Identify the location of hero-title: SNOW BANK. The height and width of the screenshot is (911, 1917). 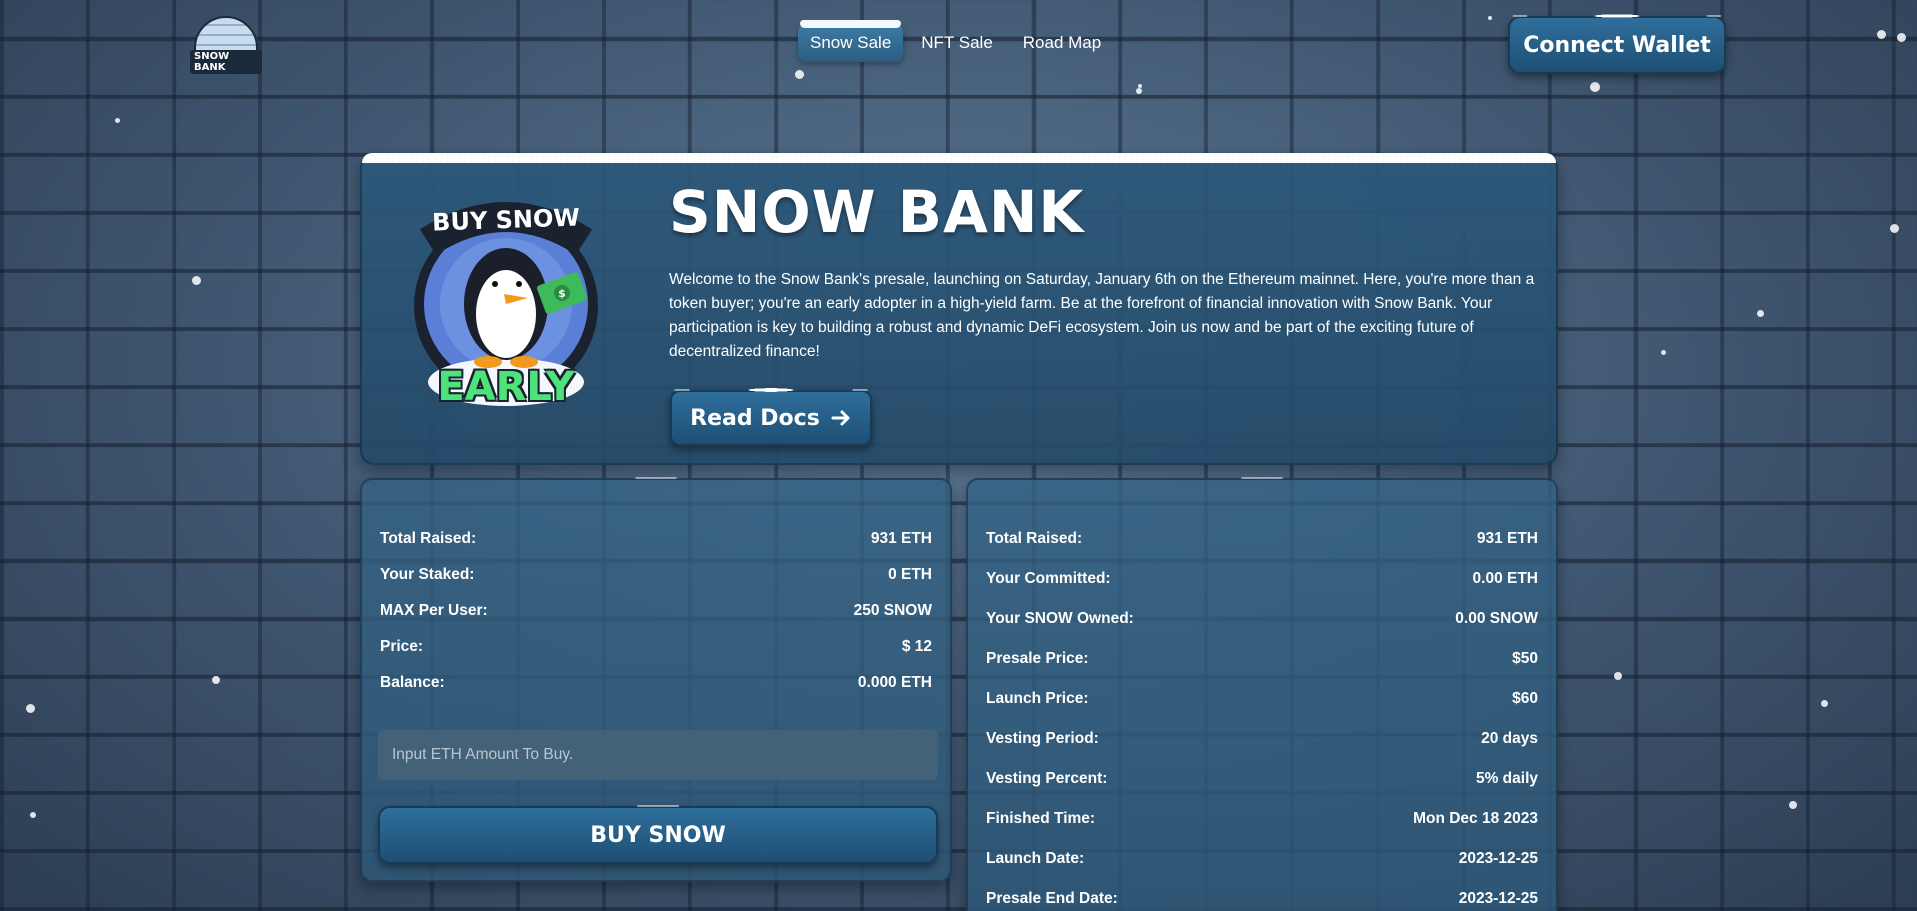
(877, 212).